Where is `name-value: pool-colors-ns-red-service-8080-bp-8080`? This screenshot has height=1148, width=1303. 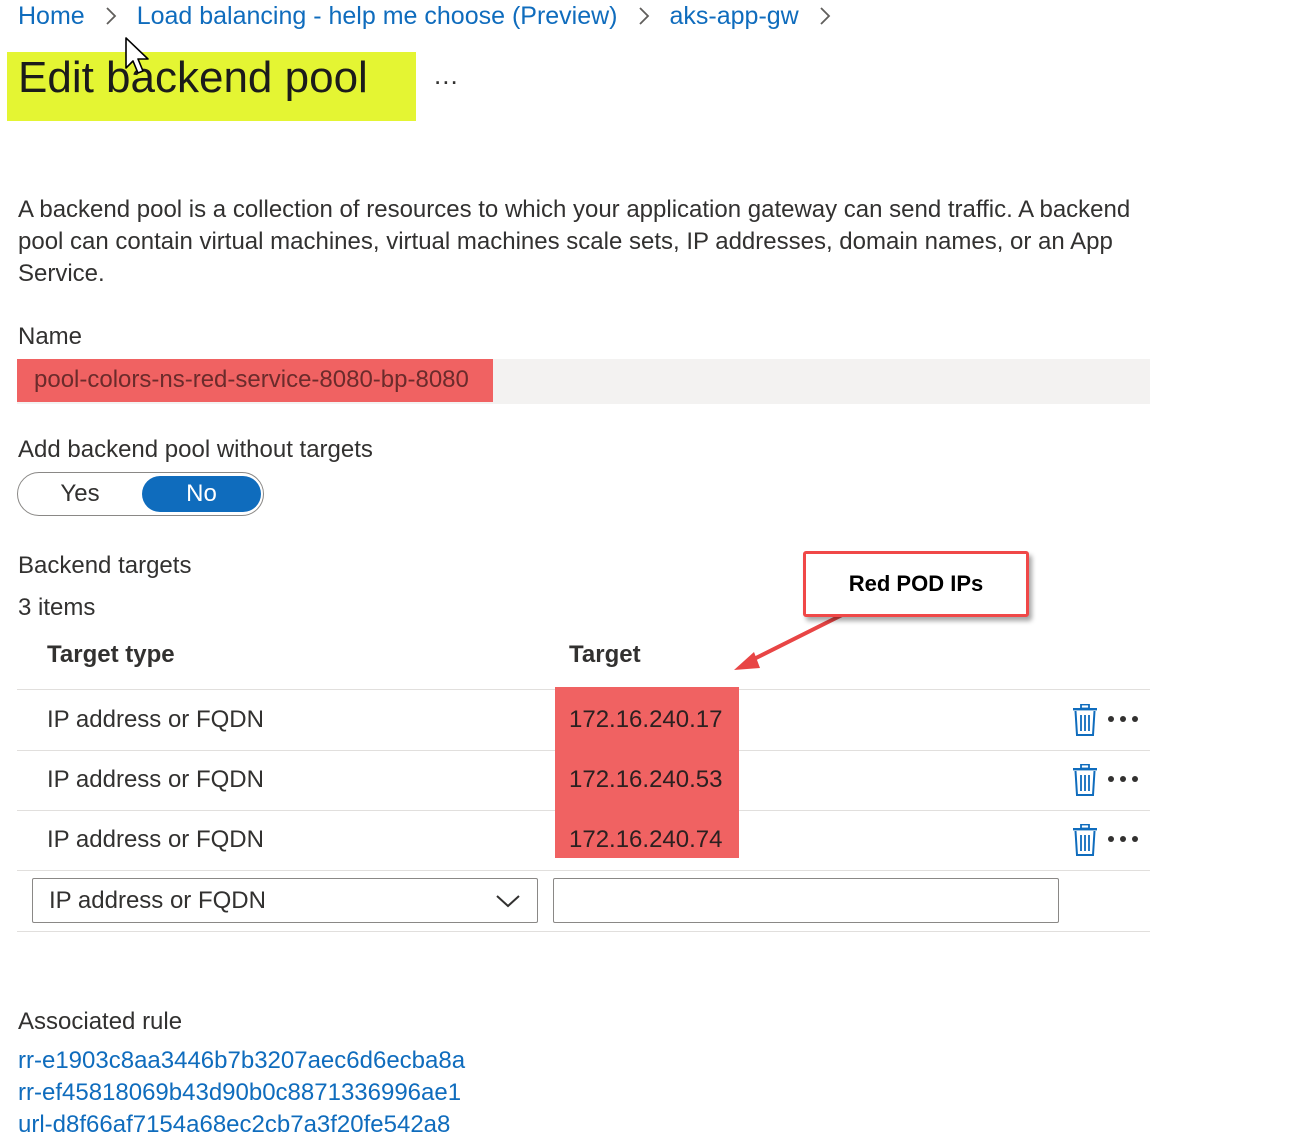
name-value: pool-colors-ns-red-service-8080-bp-8080 is located at coordinates (251, 379).